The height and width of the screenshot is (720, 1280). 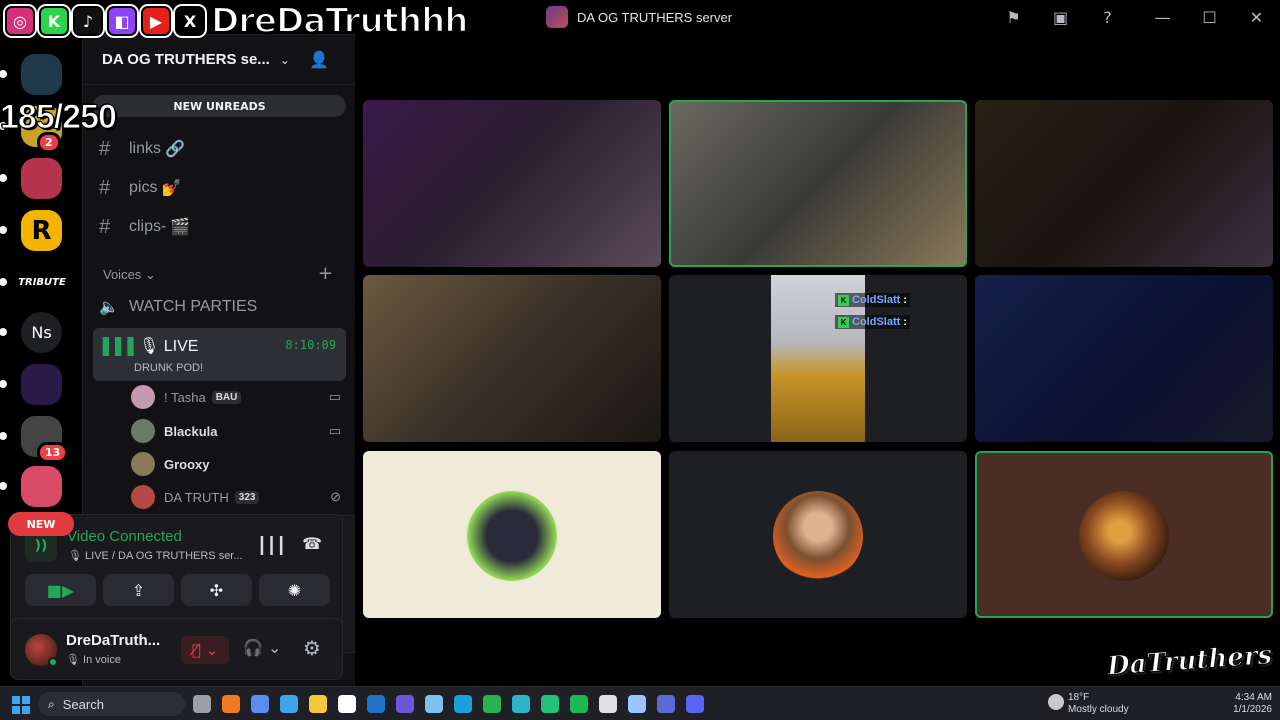 I want to click on channel-links: # links 🔗, so click(x=224, y=149).